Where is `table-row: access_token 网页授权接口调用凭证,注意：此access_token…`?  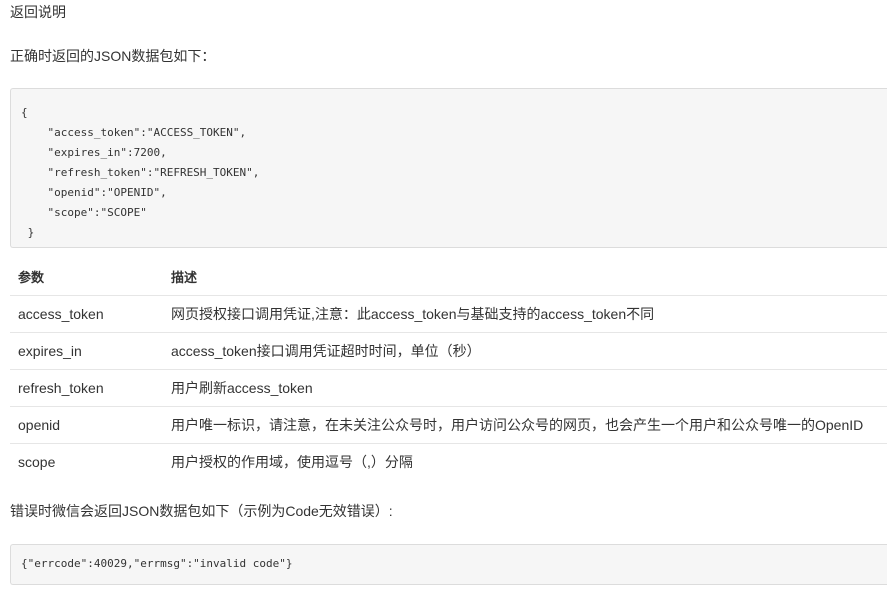 table-row: access_token 网页授权接口调用凭证,注意：此access_token… is located at coordinates (448, 314).